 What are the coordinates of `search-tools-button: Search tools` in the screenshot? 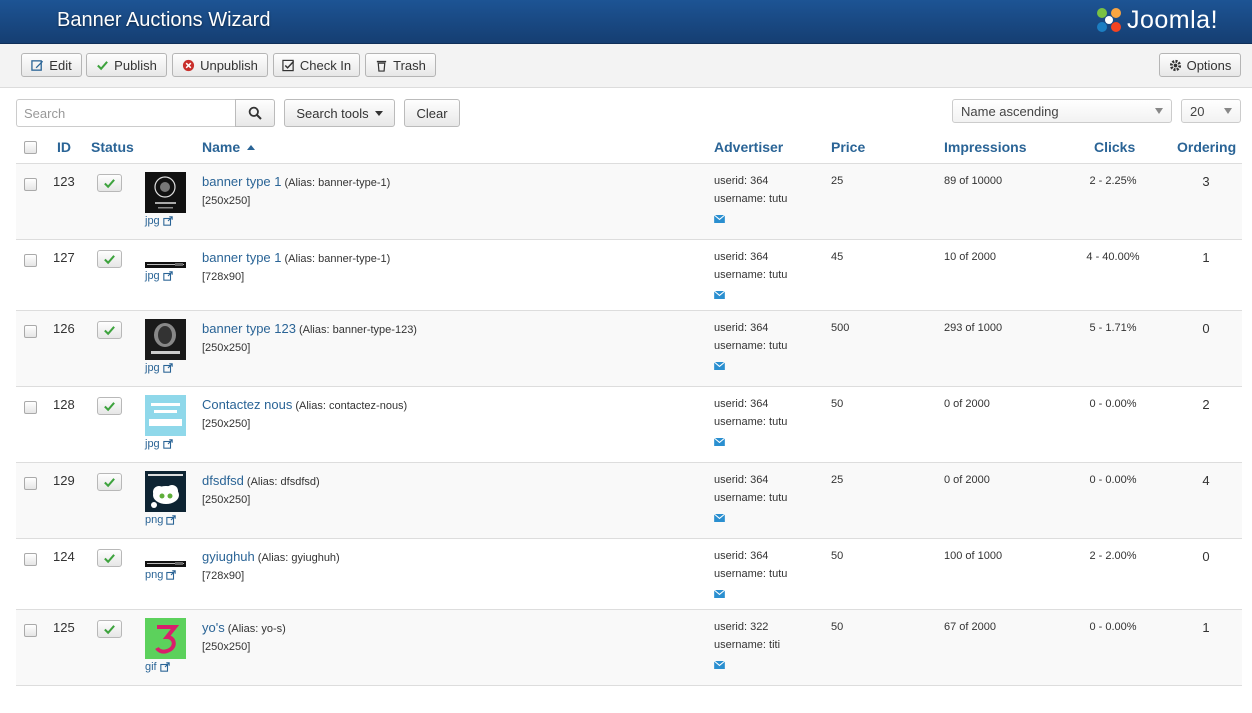 It's located at (339, 113).